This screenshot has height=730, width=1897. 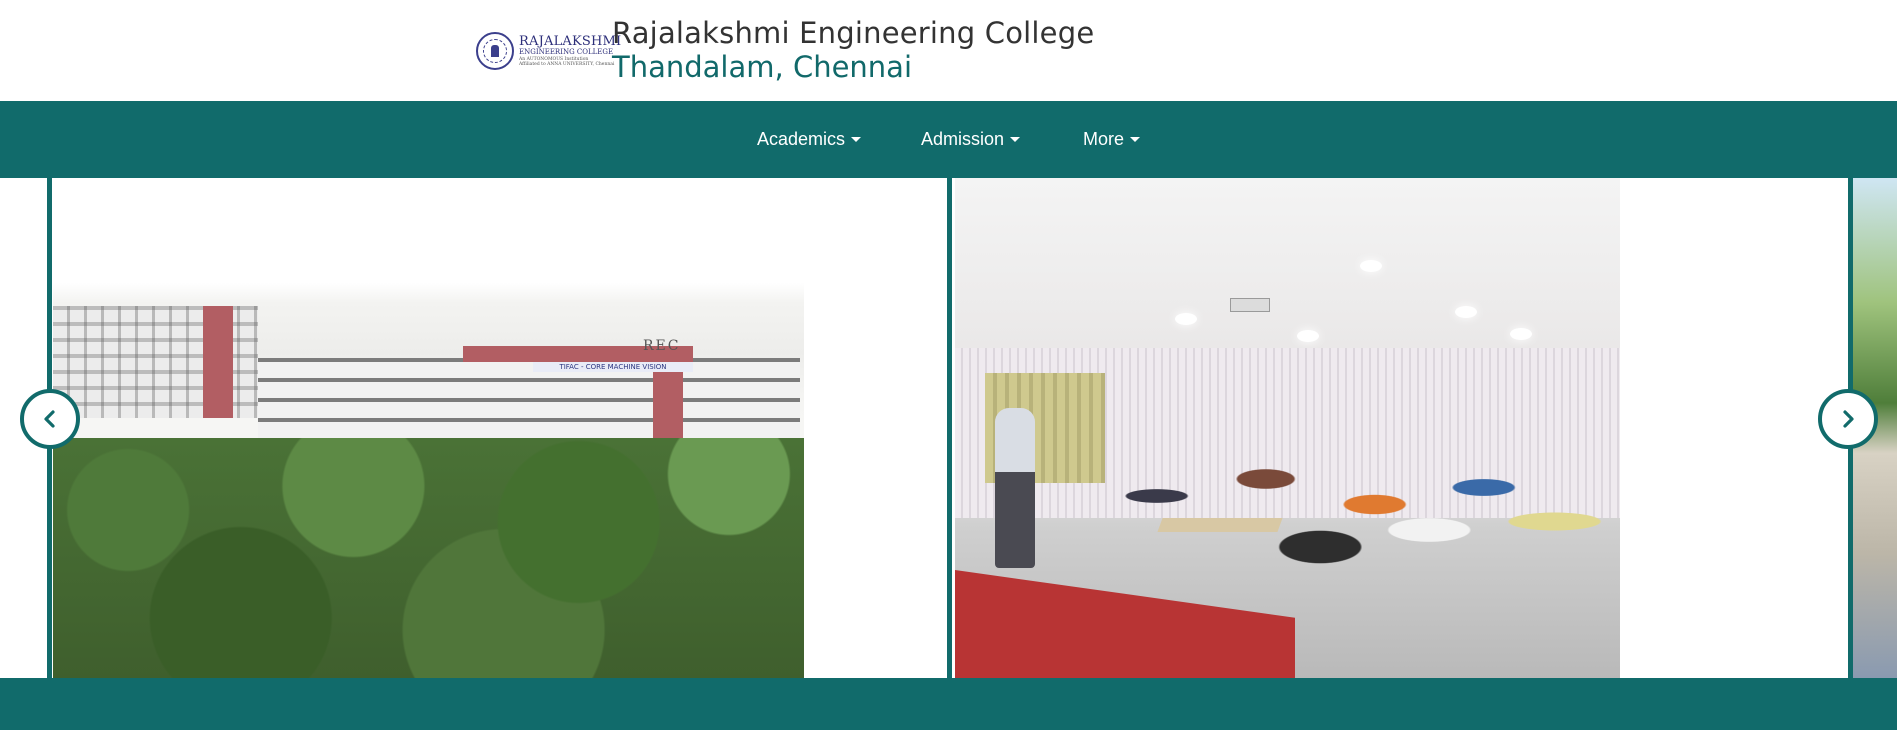 What do you see at coordinates (963, 139) in the screenshot?
I see `nav-admission-label: Admission` at bounding box center [963, 139].